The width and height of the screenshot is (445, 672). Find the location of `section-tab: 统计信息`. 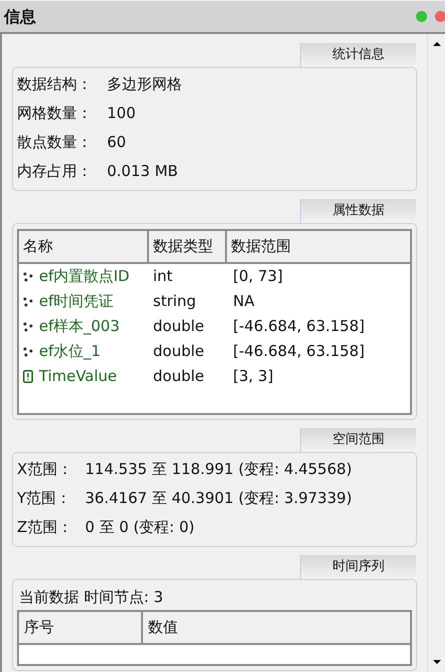

section-tab: 统计信息 is located at coordinates (358, 55).